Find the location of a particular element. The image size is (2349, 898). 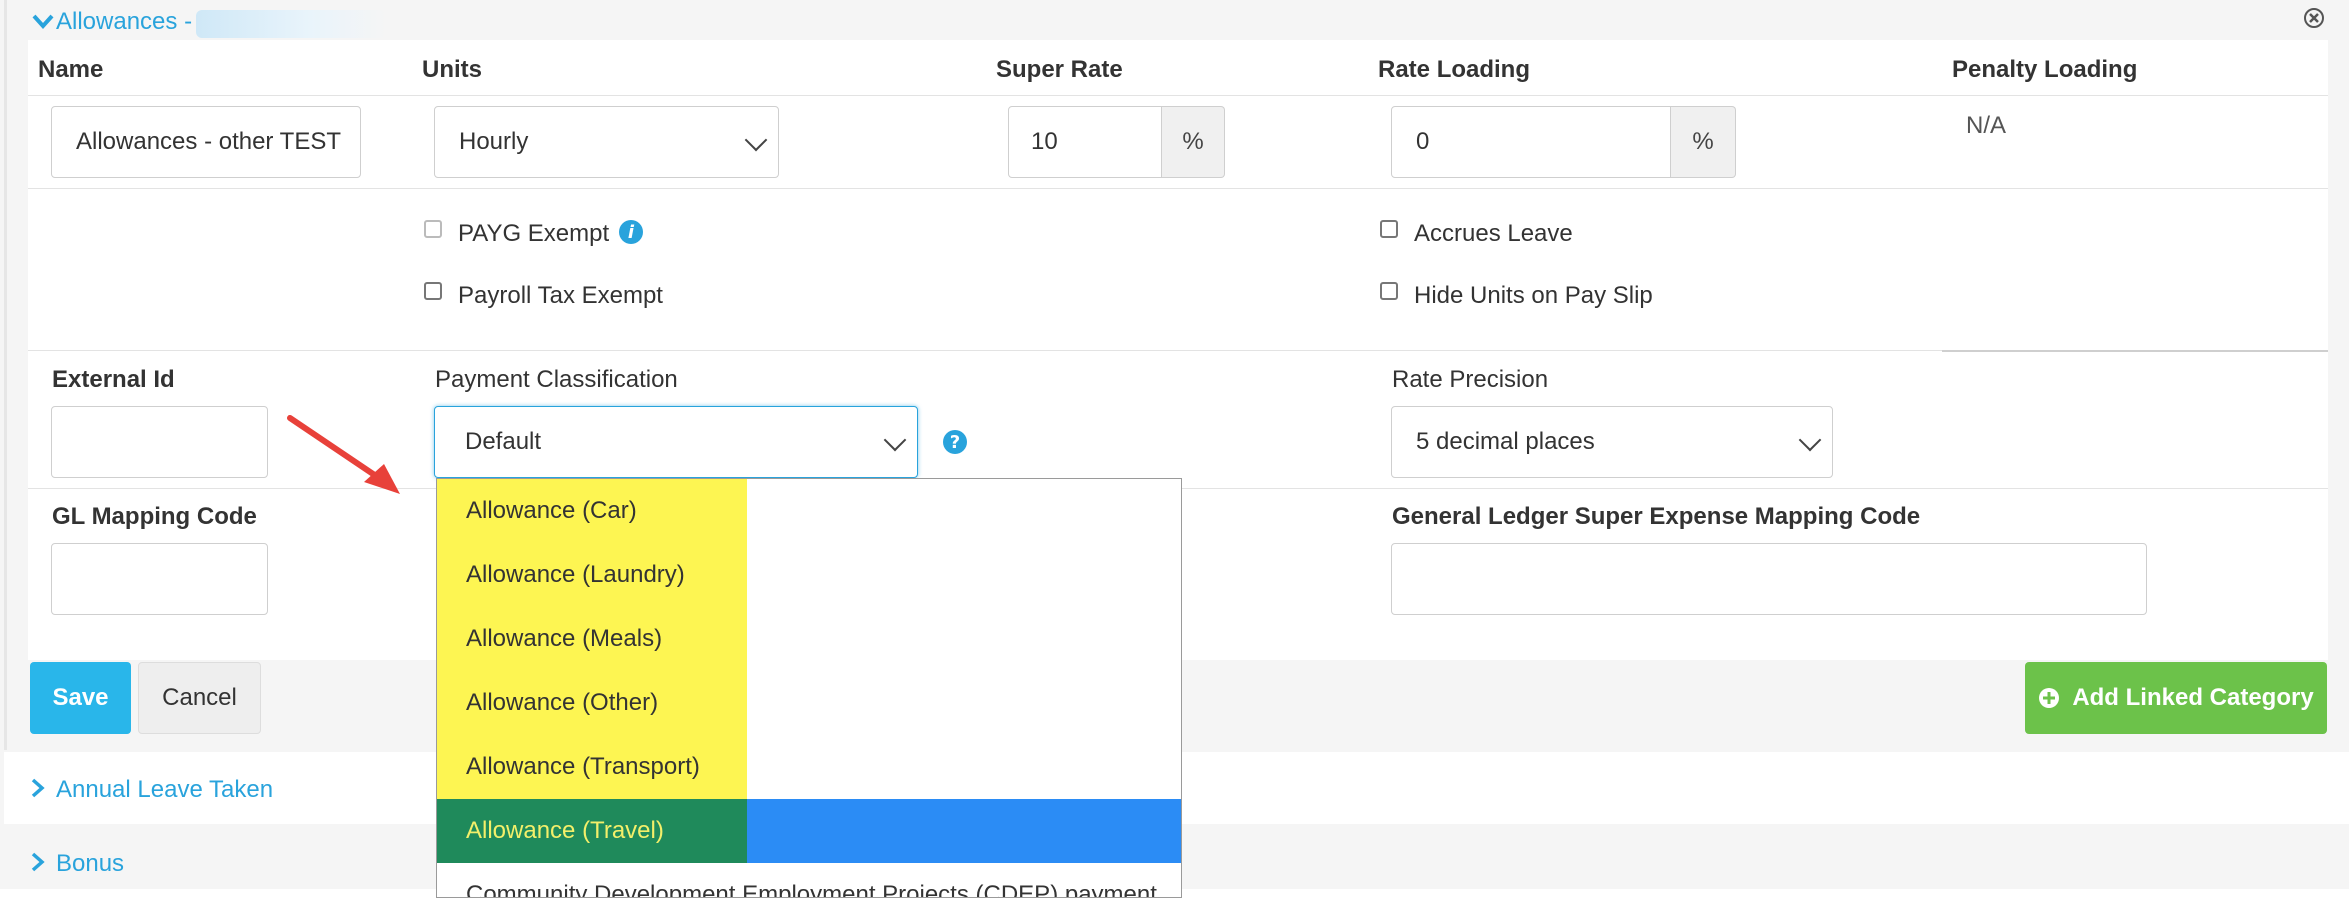

gl-mapping-code-input is located at coordinates (159, 579).